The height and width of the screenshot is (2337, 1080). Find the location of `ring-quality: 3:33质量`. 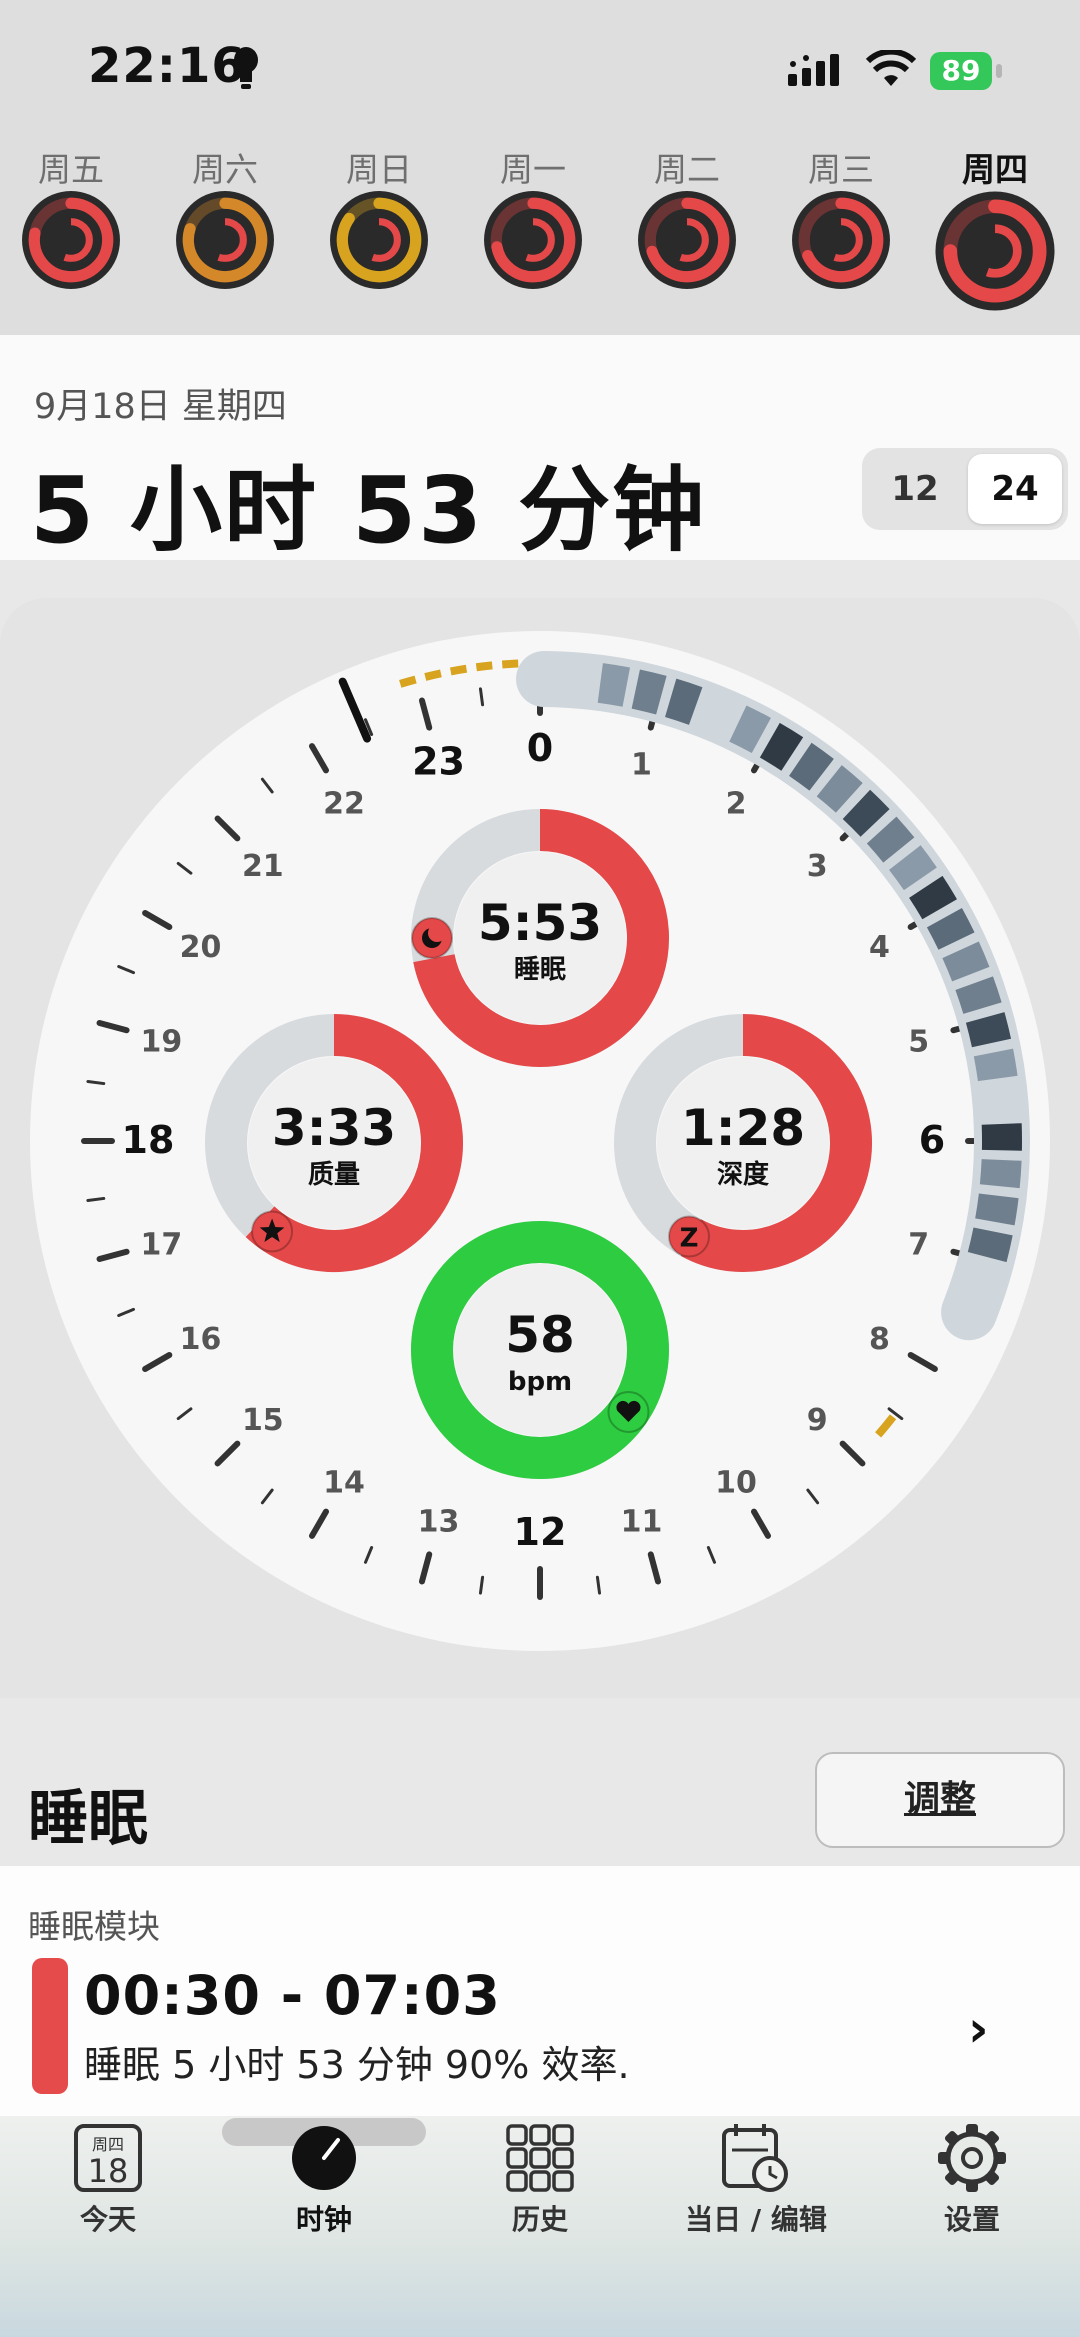

ring-quality: 3:33质量 is located at coordinates (334, 1143).